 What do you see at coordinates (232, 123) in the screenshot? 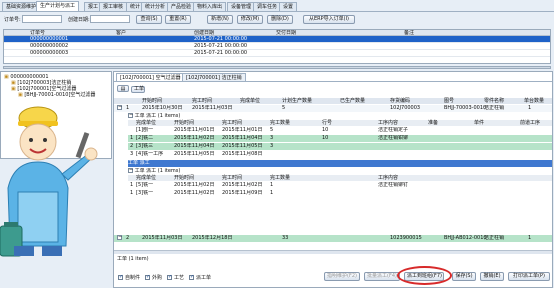
I see `subhdr-end: 完工时间` at bounding box center [232, 123].